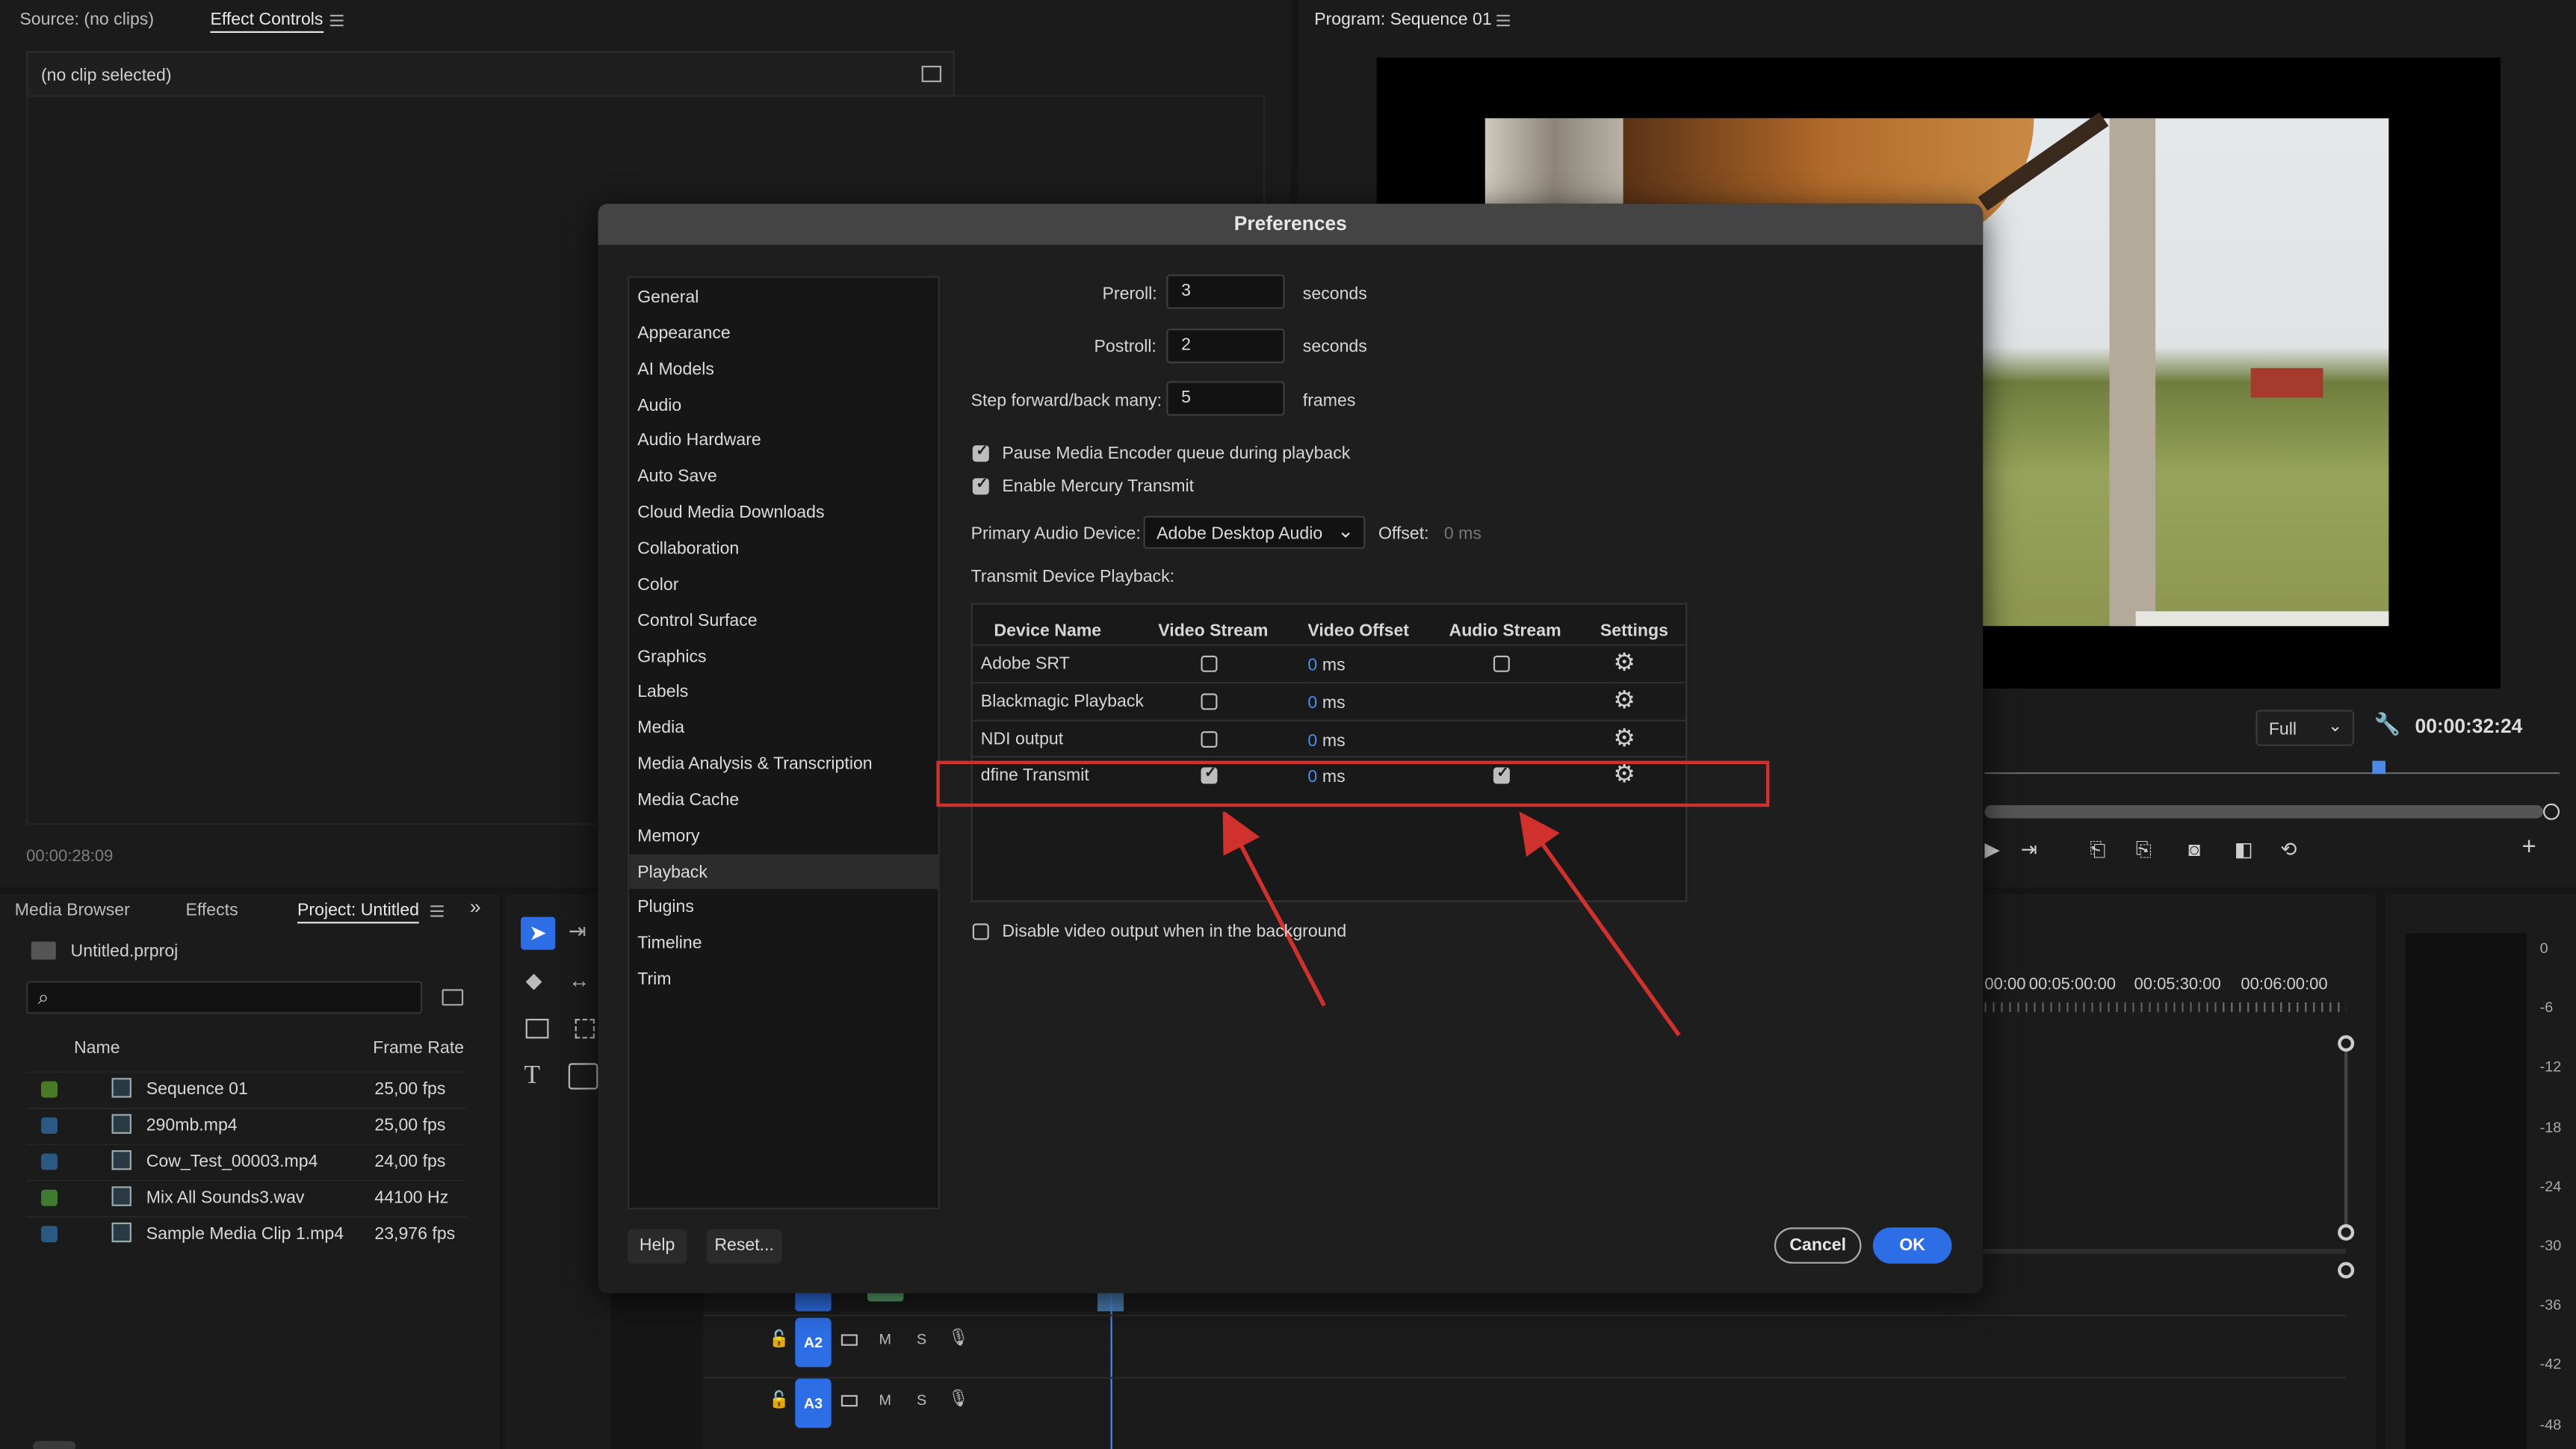  Describe the element at coordinates (583, 1076) in the screenshot. I see `generative-tool-icon` at that location.